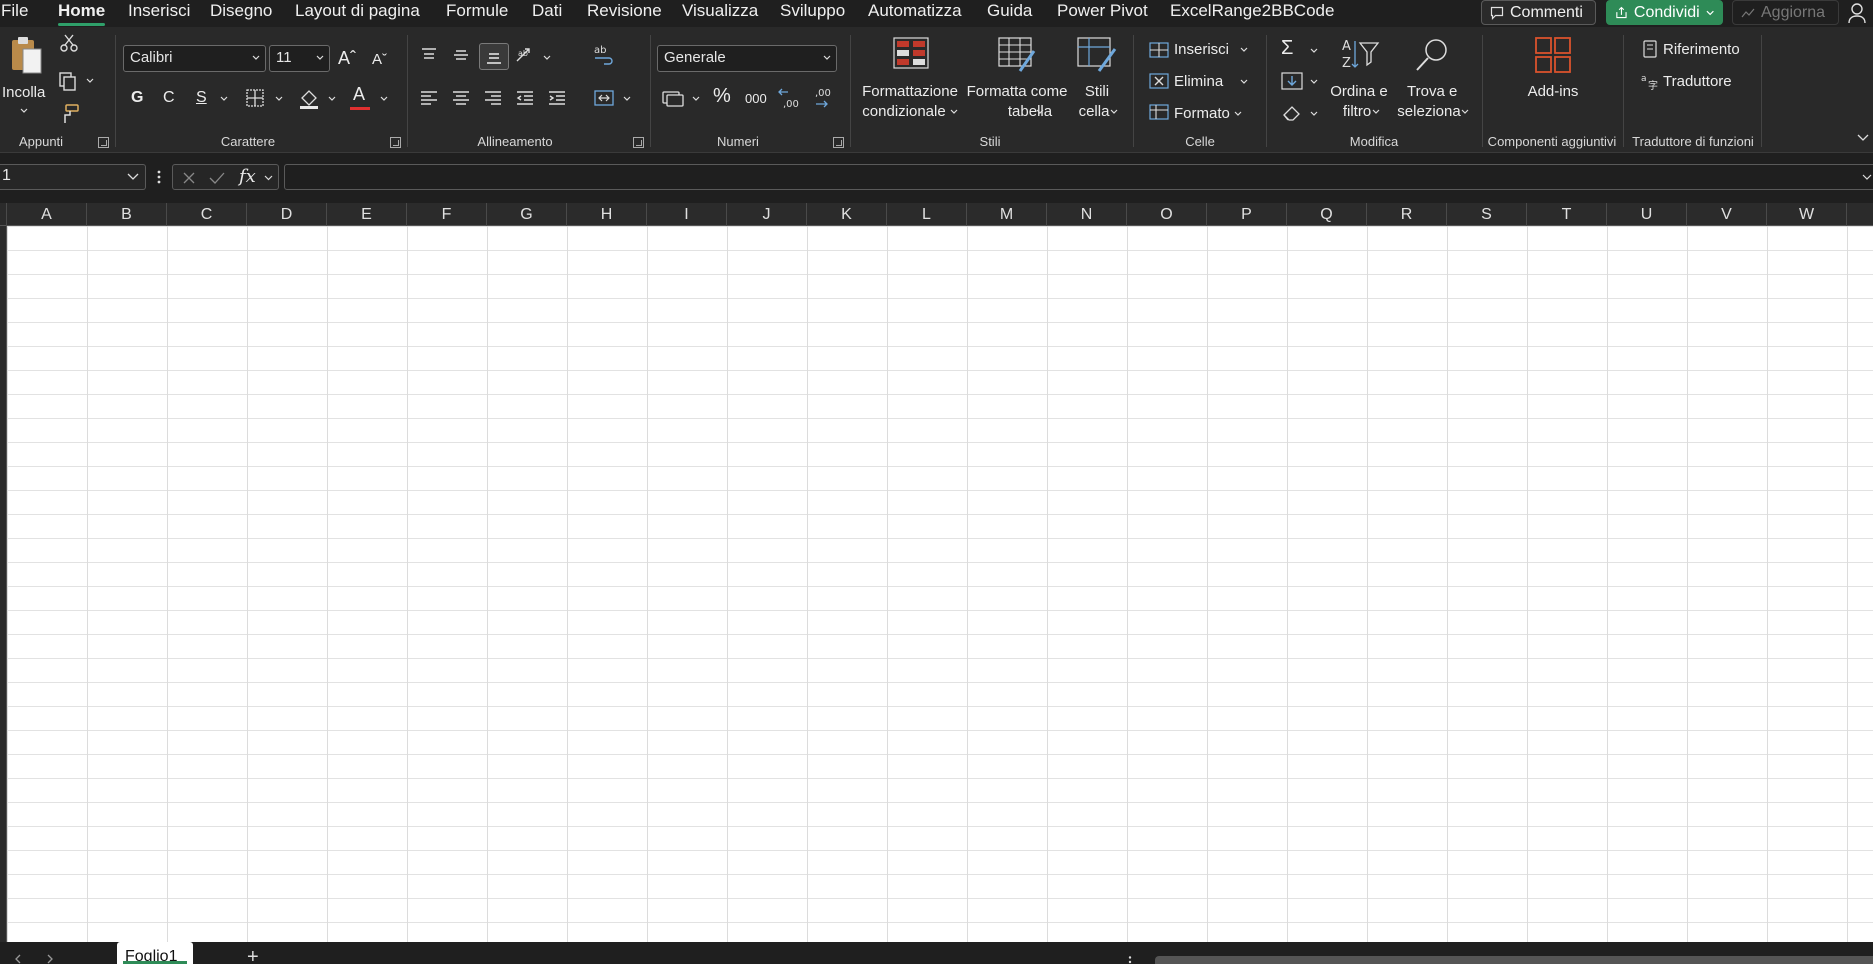 The height and width of the screenshot is (964, 1873). Describe the element at coordinates (1030, 112) in the screenshot. I see `format-as-table-label-2: tabella` at that location.